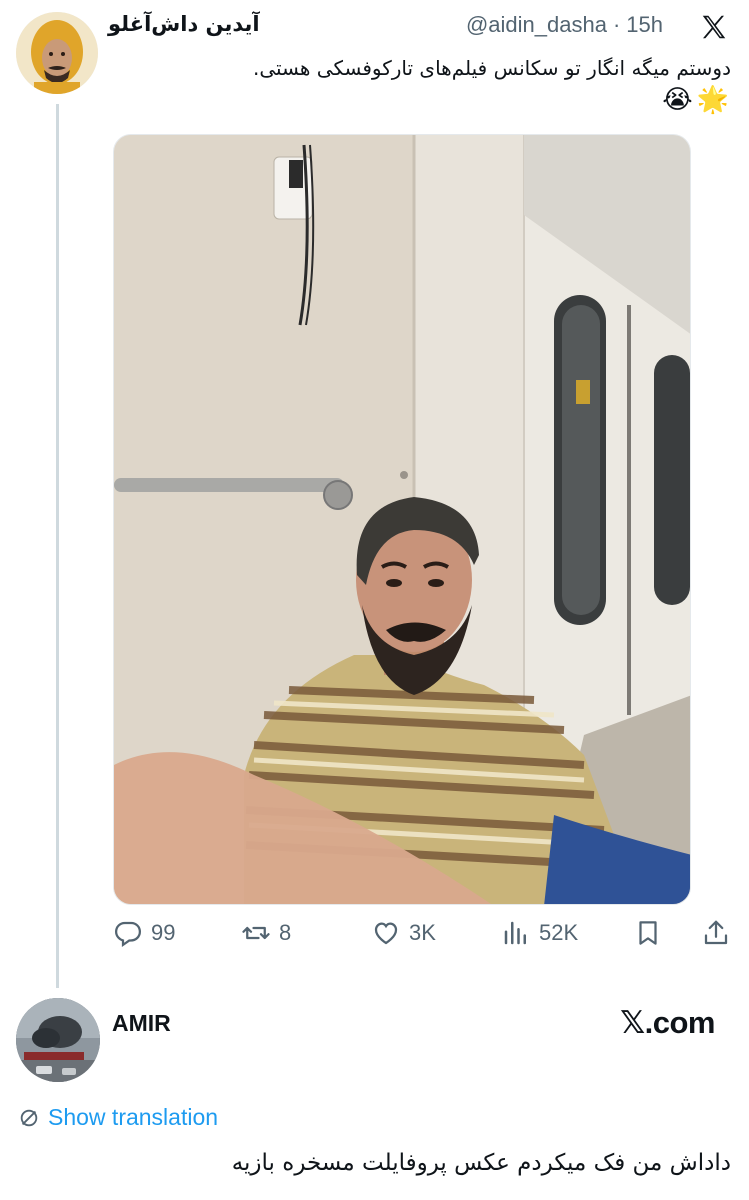 This screenshot has width=749, height=1200. Describe the element at coordinates (29, 1117) in the screenshot. I see `translate-icon` at that location.